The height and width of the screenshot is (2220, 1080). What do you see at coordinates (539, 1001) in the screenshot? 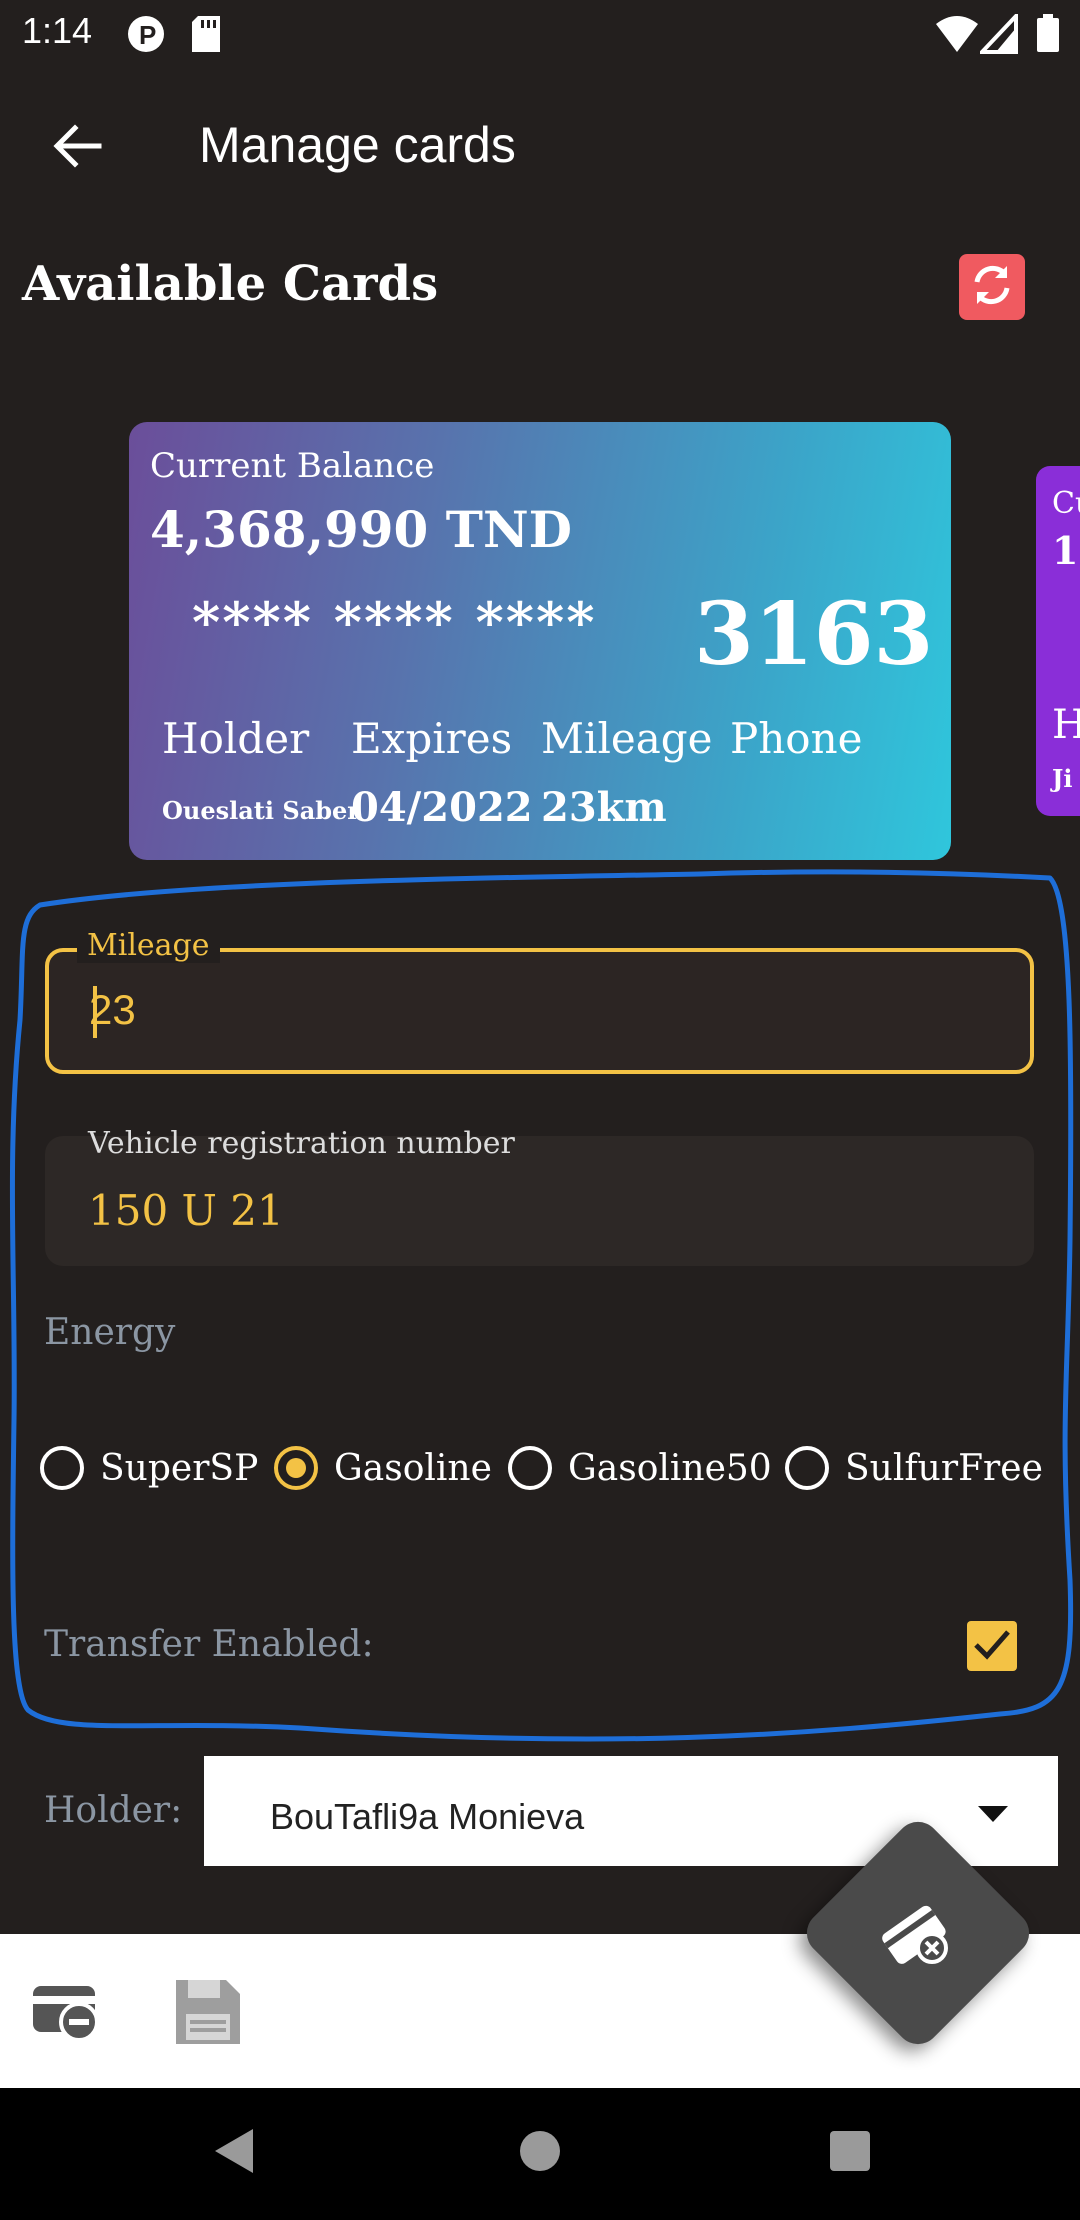
I see `mileage-field: Mileage 23` at bounding box center [539, 1001].